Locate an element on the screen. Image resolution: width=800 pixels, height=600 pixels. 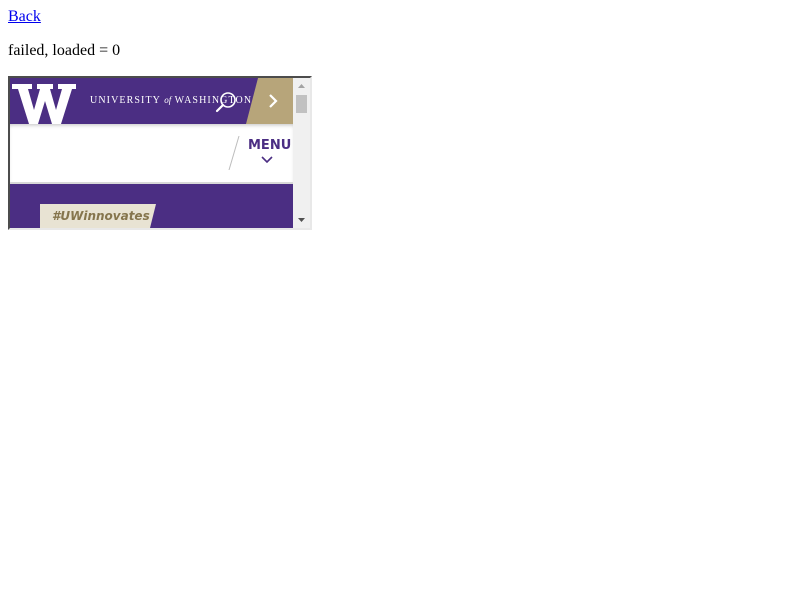
scroll-up-arrow-icon is located at coordinates (301, 86).